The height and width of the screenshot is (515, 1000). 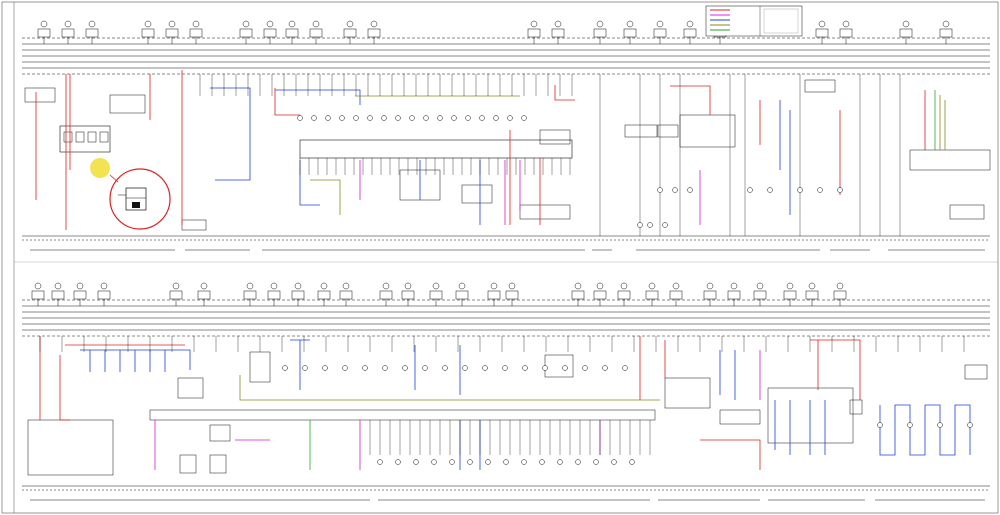 What do you see at coordinates (715, 115) in the screenshot?
I see `wire-red-right` at bounding box center [715, 115].